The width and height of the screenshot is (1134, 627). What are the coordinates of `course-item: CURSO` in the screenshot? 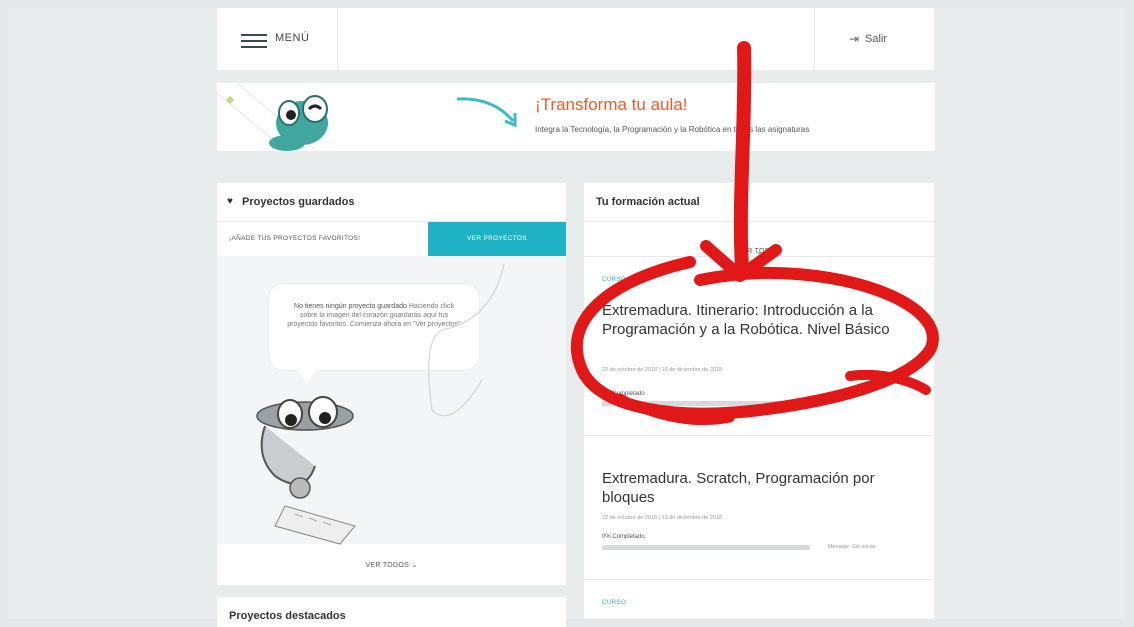 It's located at (759, 599).